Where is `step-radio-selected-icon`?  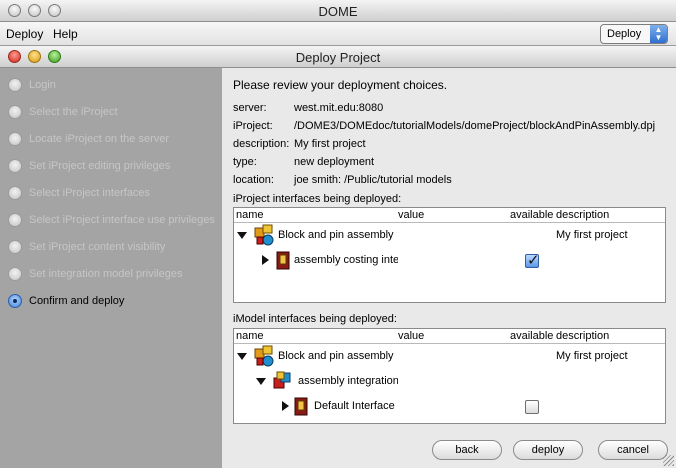
step-radio-selected-icon is located at coordinates (15, 301).